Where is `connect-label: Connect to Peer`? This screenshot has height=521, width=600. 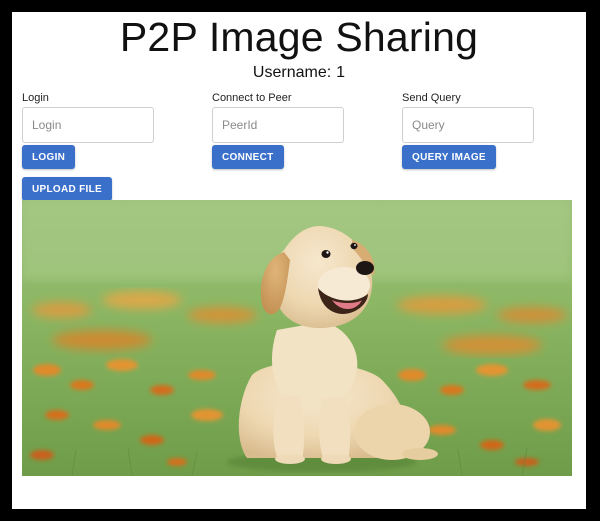
connect-label: Connect to Peer is located at coordinates (252, 98).